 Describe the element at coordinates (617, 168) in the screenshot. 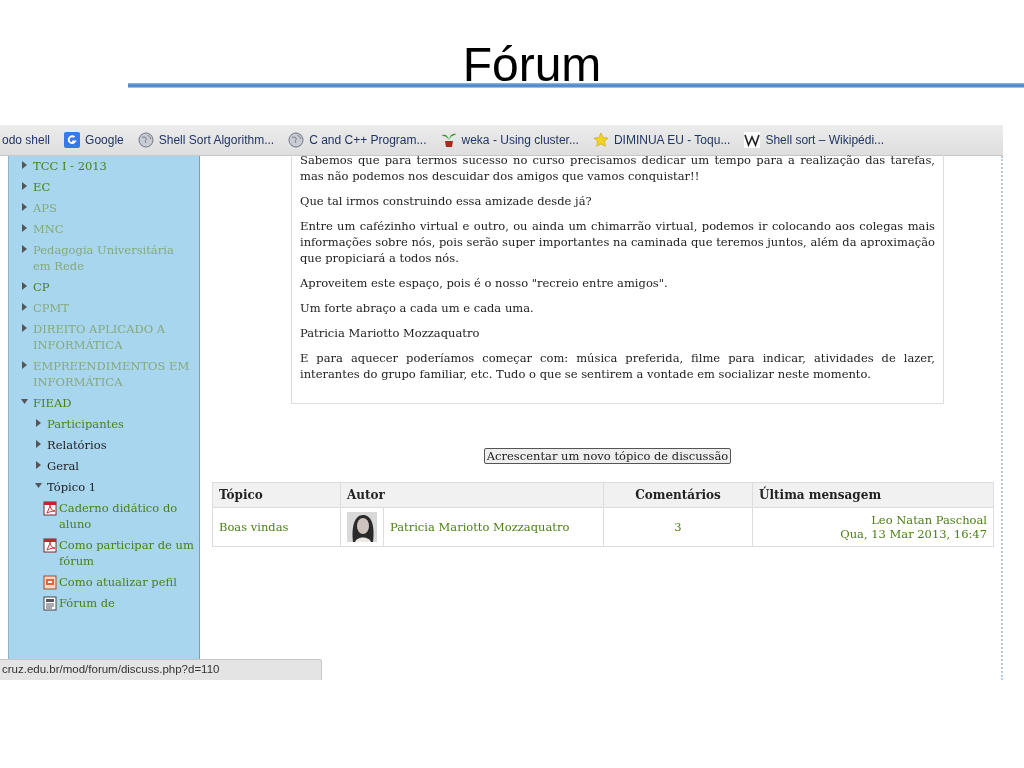

I see `post-paragraph: Sabemos que para termos sucesso no curso precisamos dedicar um tempo para a realização das tarefas, mas não podemos nos descuidar dos amigos que vamos conquistar!!` at that location.